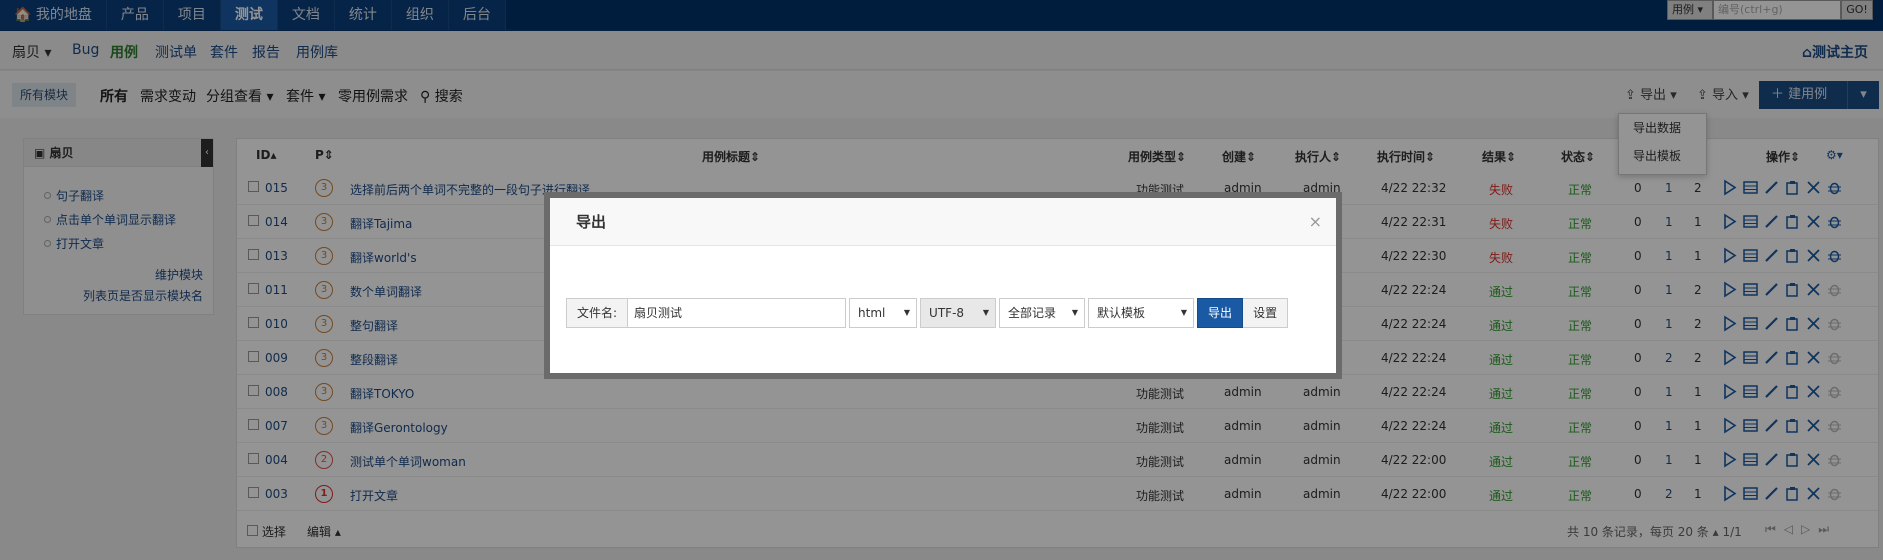 The height and width of the screenshot is (560, 1883). I want to click on dialog-title: 导出, so click(943, 222).